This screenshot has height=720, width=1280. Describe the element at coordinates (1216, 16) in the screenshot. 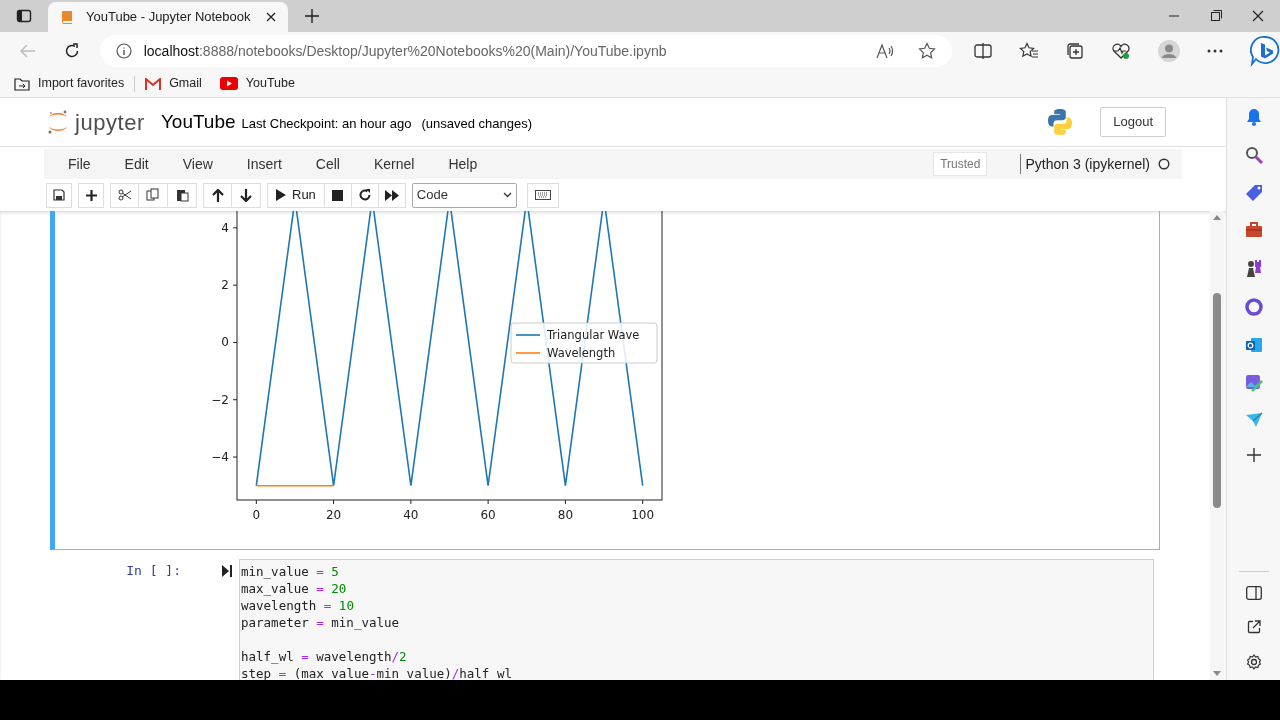

I see `restore-icon` at that location.